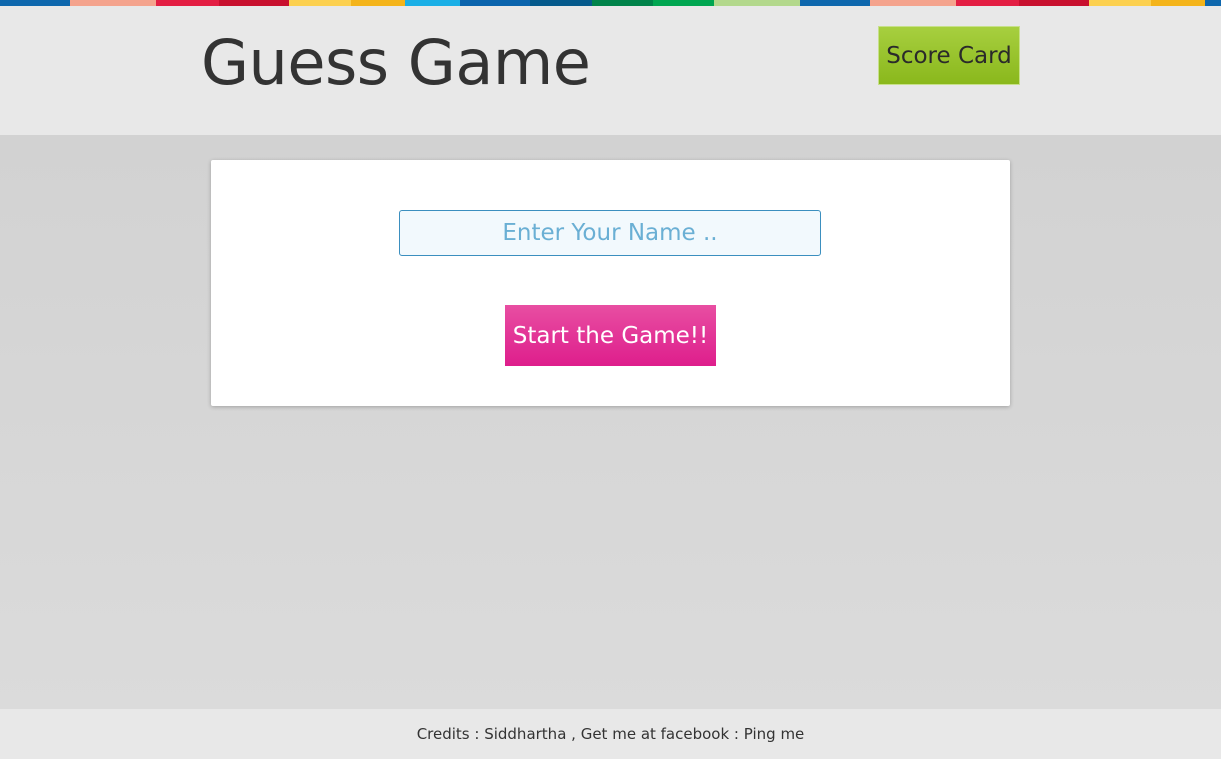 The height and width of the screenshot is (759, 1221). What do you see at coordinates (662, 734) in the screenshot?
I see `contact-label: Get me at facebook :` at bounding box center [662, 734].